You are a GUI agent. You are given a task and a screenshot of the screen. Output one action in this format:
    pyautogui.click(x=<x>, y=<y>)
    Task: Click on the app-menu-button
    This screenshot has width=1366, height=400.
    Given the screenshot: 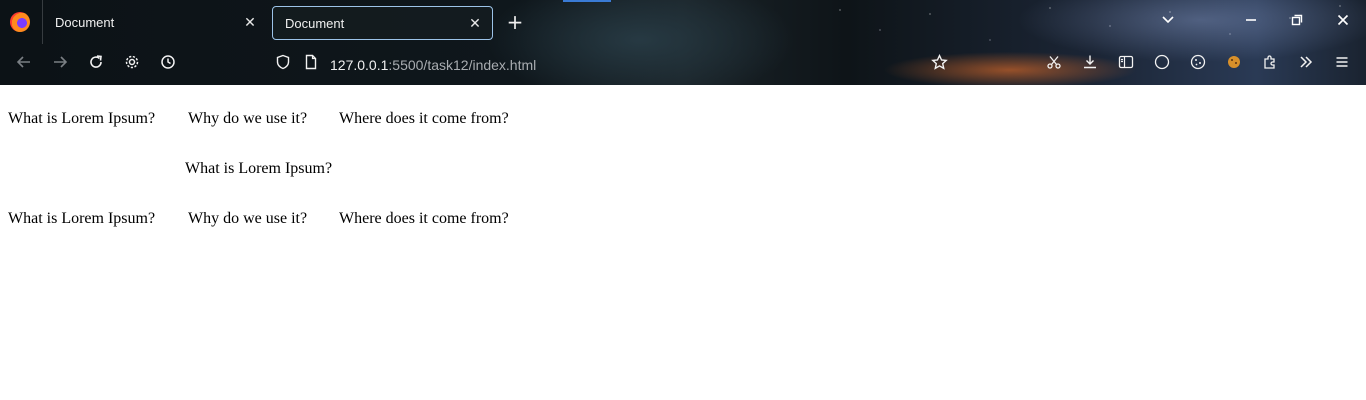 What is the action you would take?
    pyautogui.click(x=1342, y=65)
    